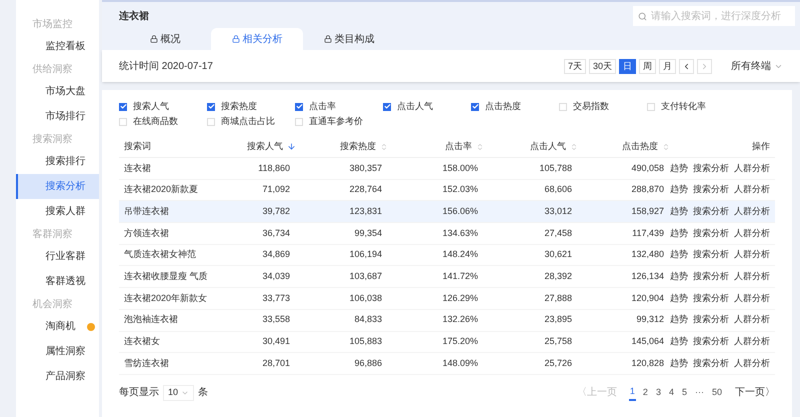 The image size is (800, 417). What do you see at coordinates (627, 66) in the screenshot?
I see `period-button: 日` at bounding box center [627, 66].